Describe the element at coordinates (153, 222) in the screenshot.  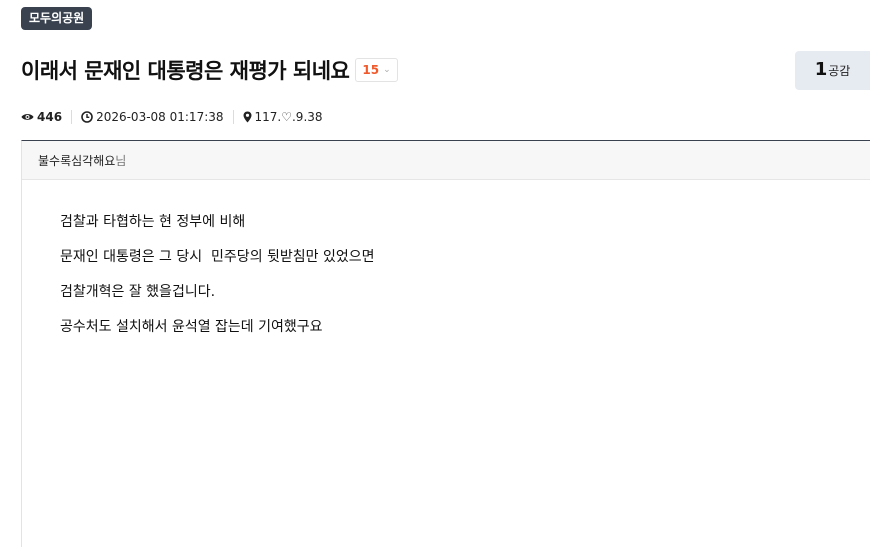
I see `body-line: 검찰과 타협하는 현 정부에 비해` at that location.